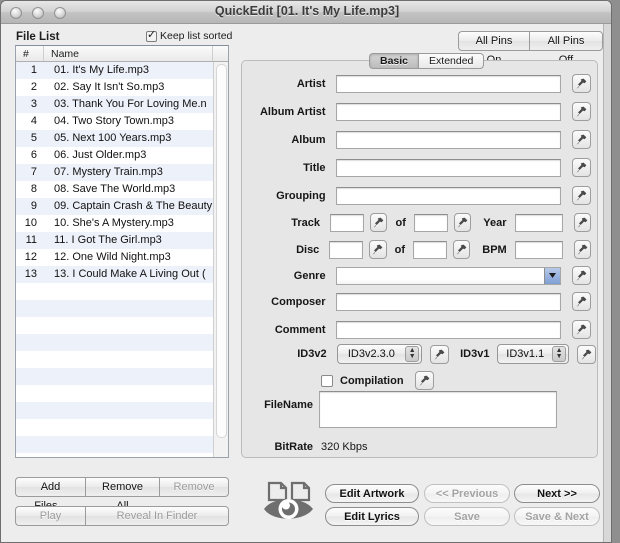 The height and width of the screenshot is (543, 620). Describe the element at coordinates (566, 48) in the screenshot. I see `all-pins-off-button: All Pins Off` at that location.